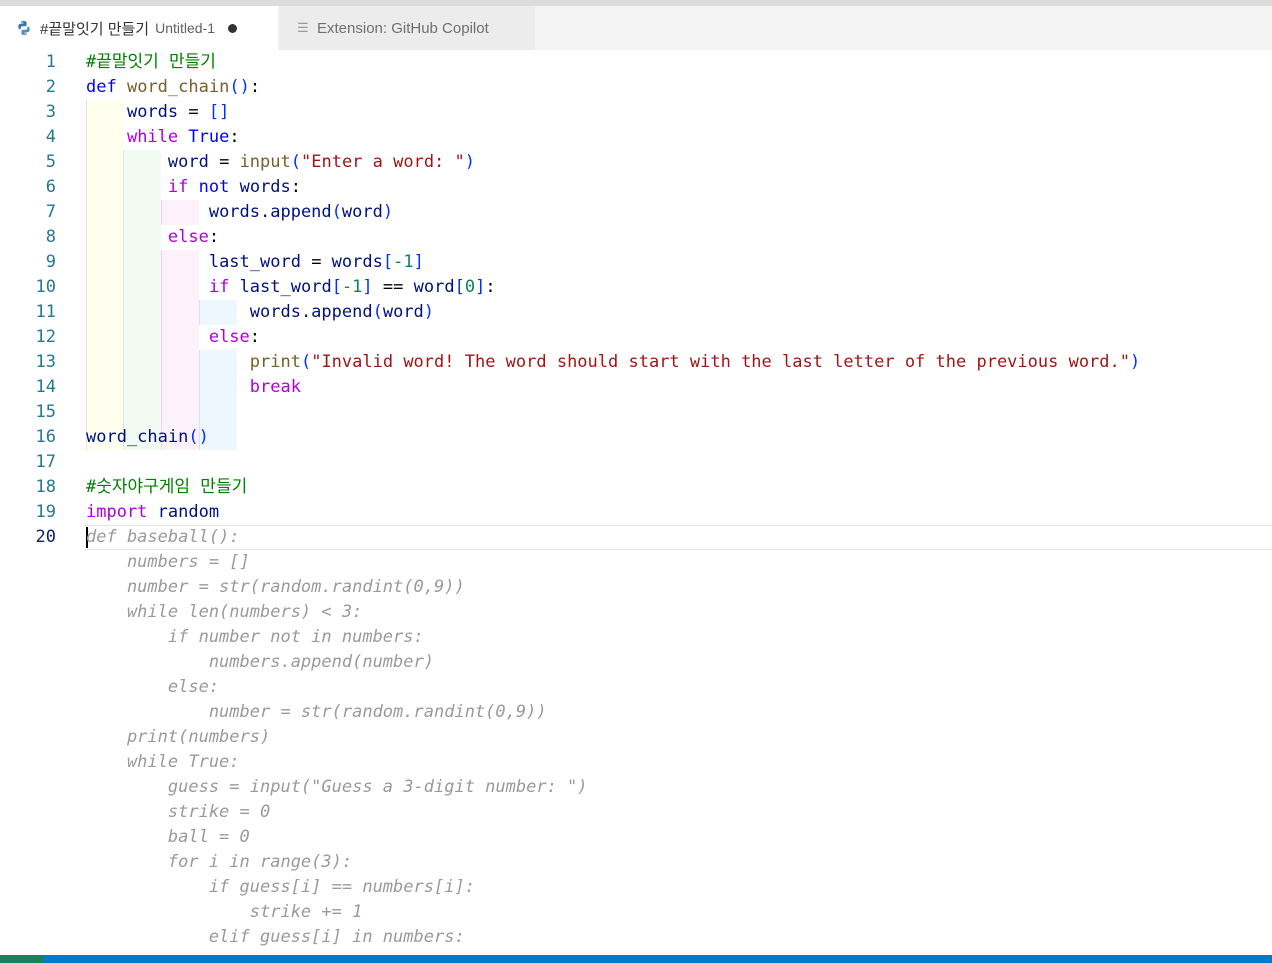 This screenshot has height=963, width=1272. I want to click on ghost-suggestion-line: strike += 1, so click(224, 912).